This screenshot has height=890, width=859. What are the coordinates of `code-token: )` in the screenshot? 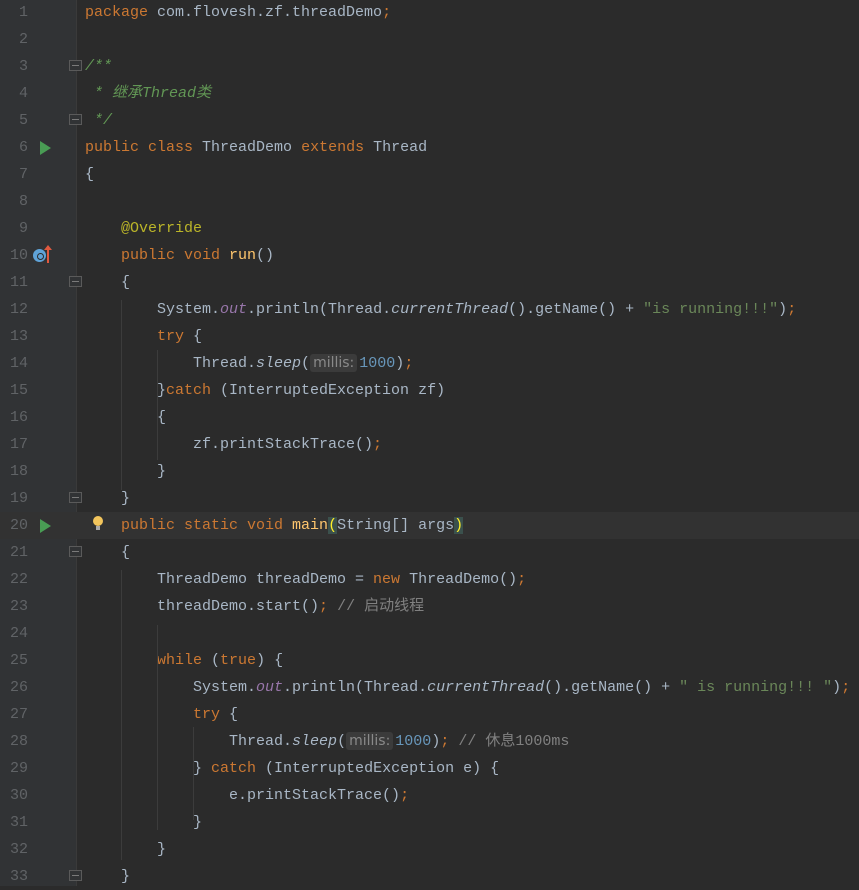 It's located at (459, 525).